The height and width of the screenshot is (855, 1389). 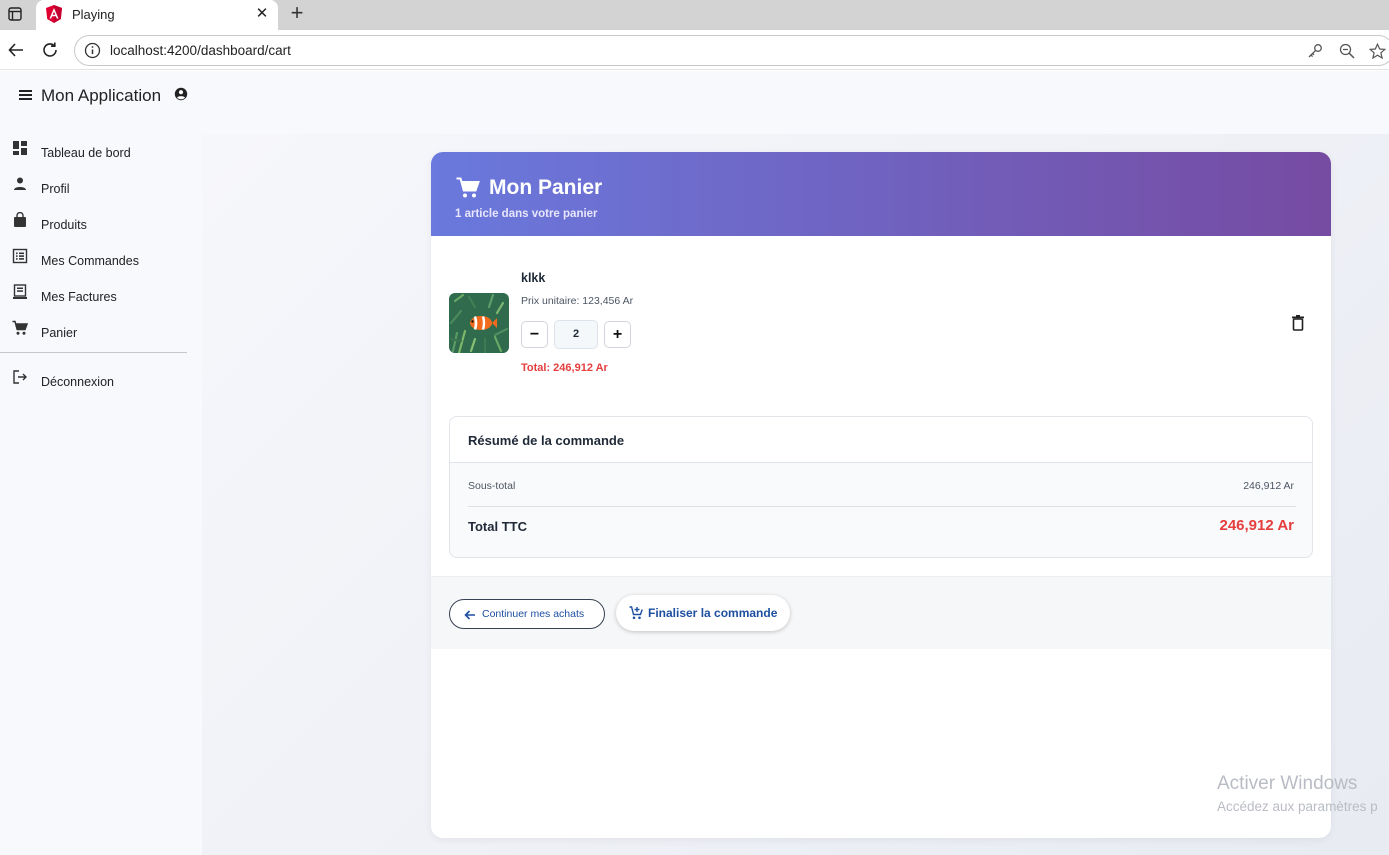 What do you see at coordinates (713, 613) in the screenshot?
I see `finalize-order-label: Finaliser la commande` at bounding box center [713, 613].